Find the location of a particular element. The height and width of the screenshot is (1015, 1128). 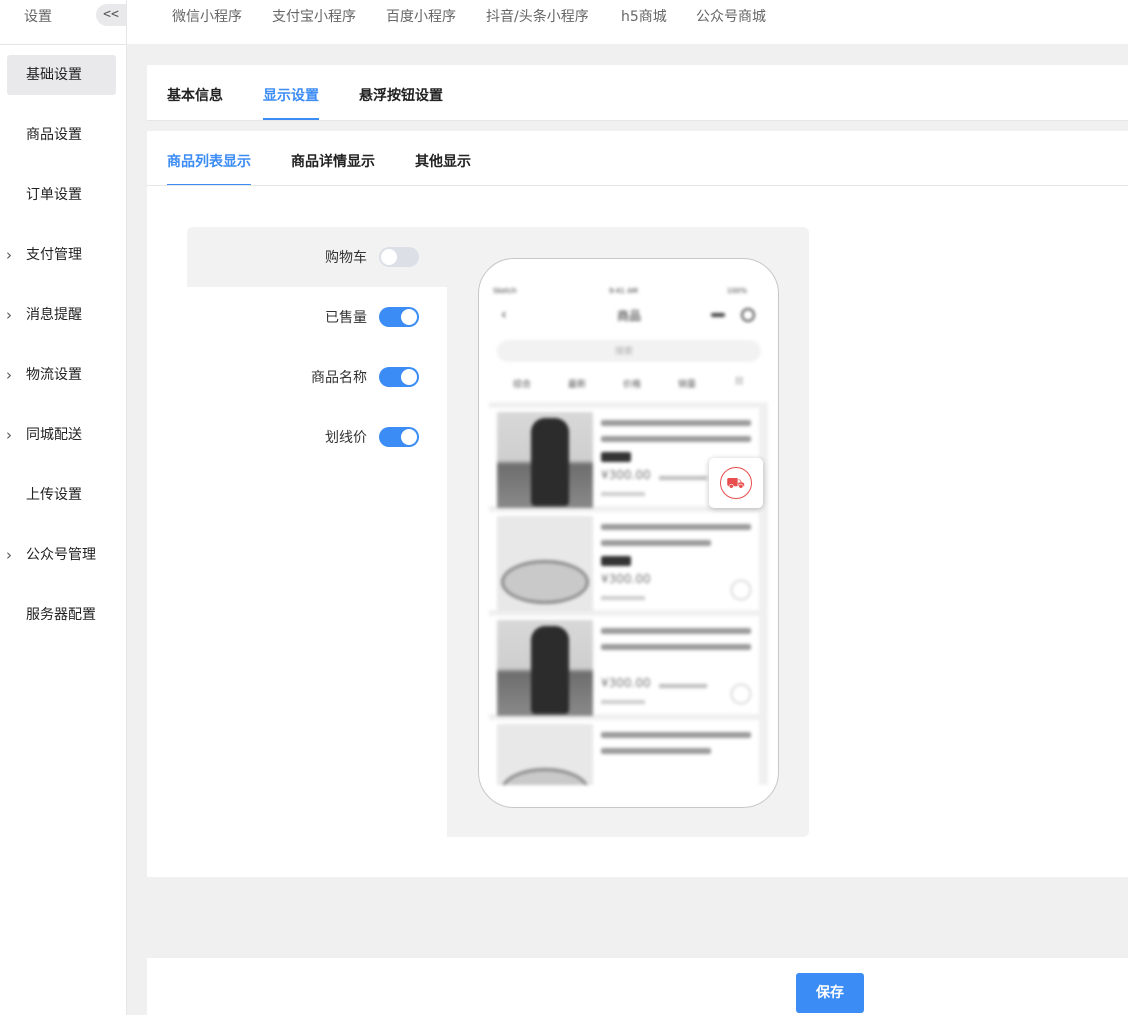

sidebar-item-label: 公众号管理 is located at coordinates (61, 555).